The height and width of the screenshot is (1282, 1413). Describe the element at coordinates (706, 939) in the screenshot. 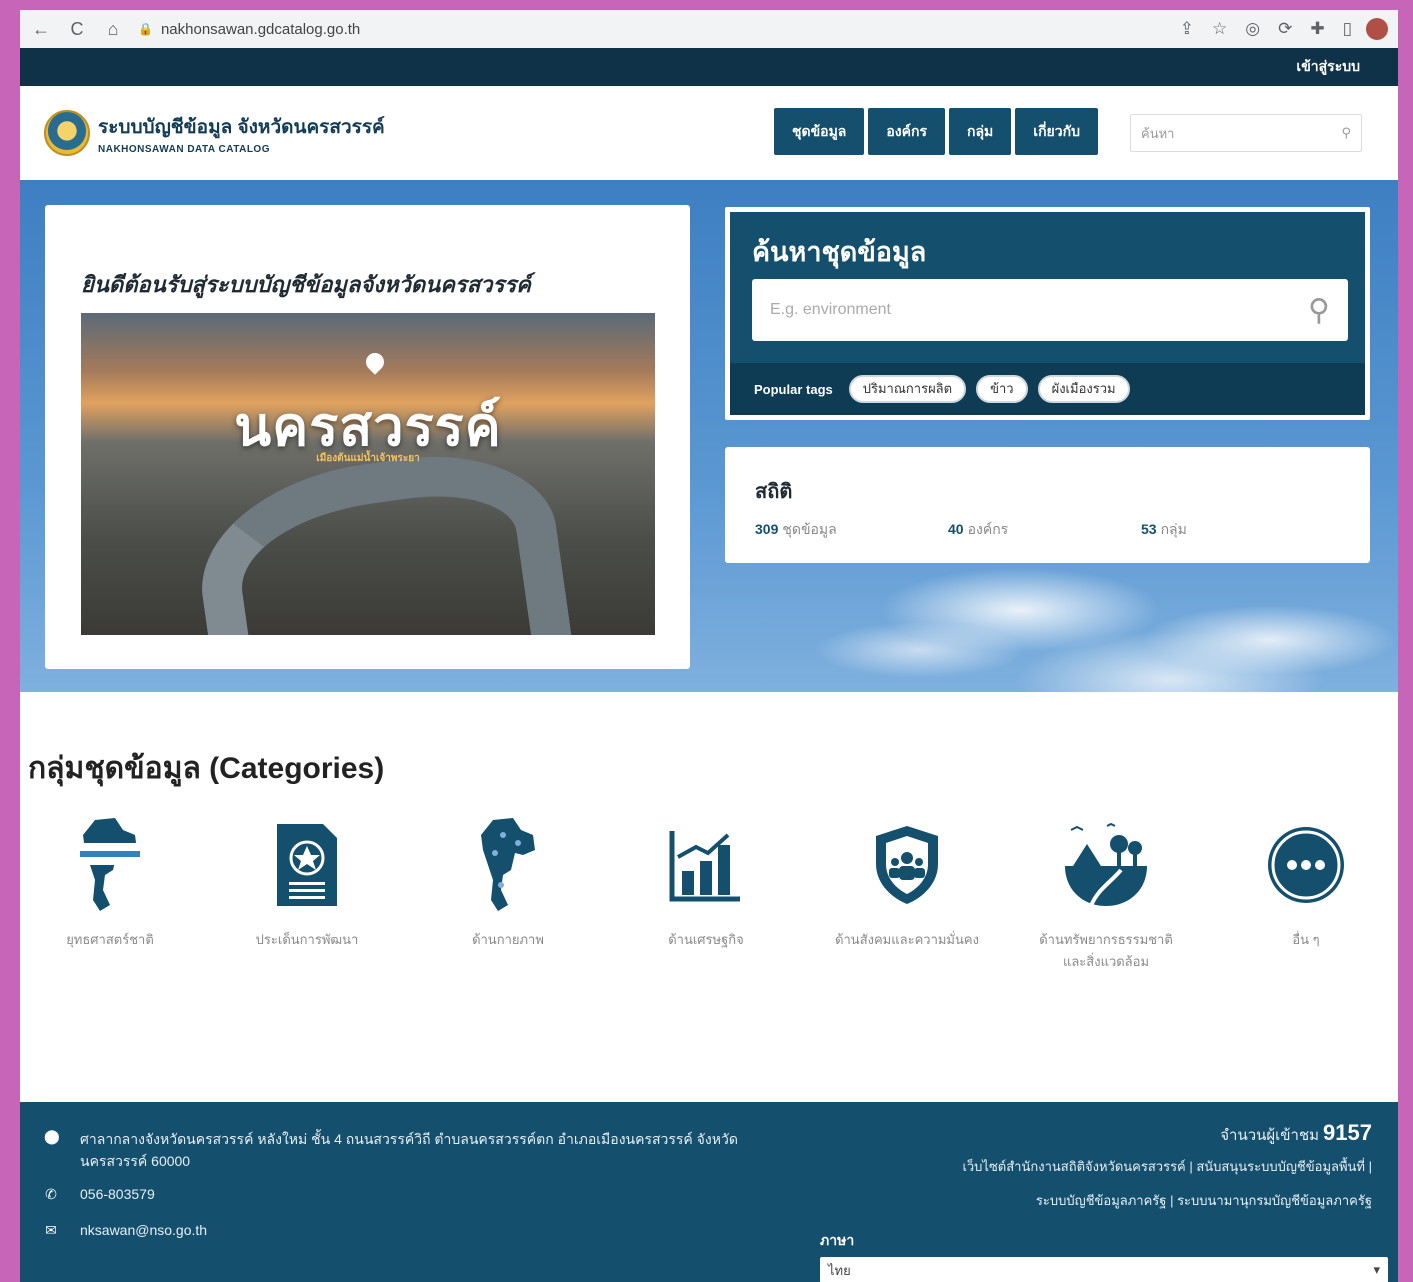

I see `category-label: ด้านเศรษฐกิจ` at that location.